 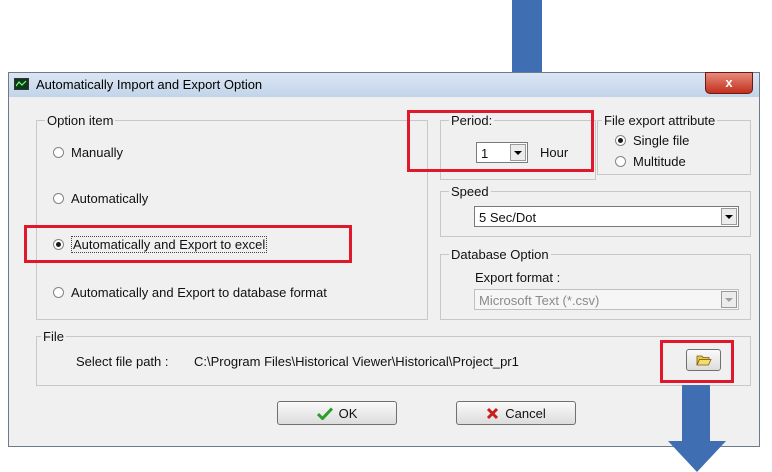 What do you see at coordinates (493, 413) in the screenshot?
I see `cross-icon` at bounding box center [493, 413].